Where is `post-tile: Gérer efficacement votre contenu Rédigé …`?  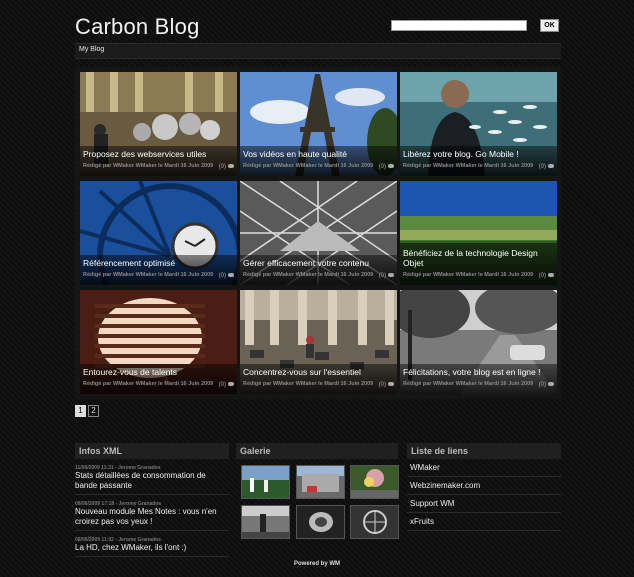
post-tile: Gérer efficacement votre contenu Rédigé … is located at coordinates (318, 233).